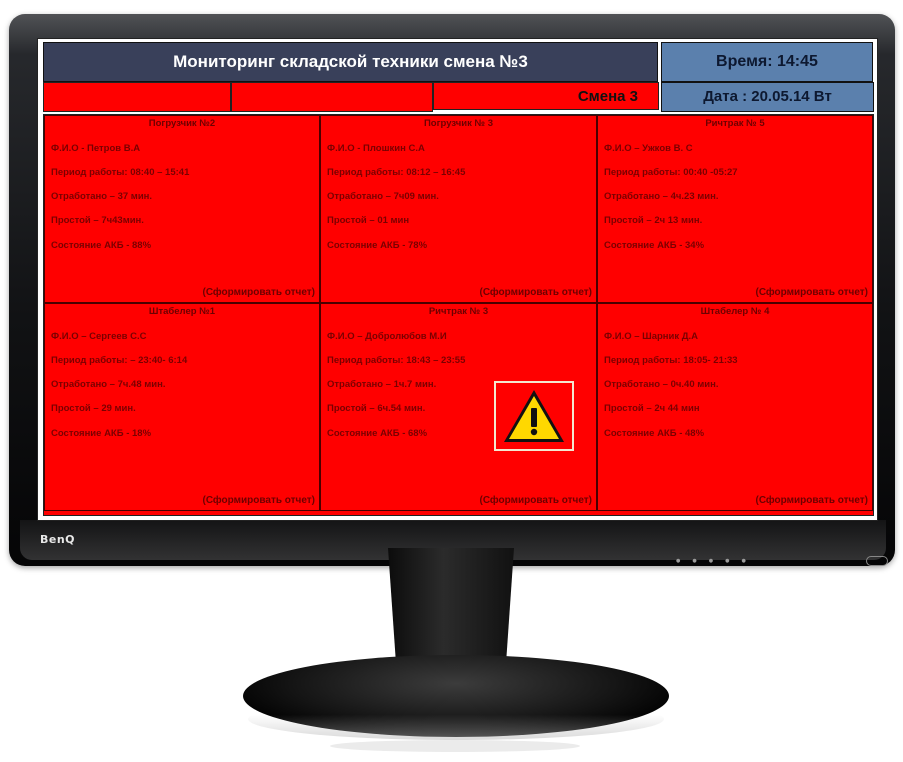 The height and width of the screenshot is (762, 903). Describe the element at coordinates (383, 196) in the screenshot. I see `worked-time: Отработано – 7ч09 мин.` at that location.